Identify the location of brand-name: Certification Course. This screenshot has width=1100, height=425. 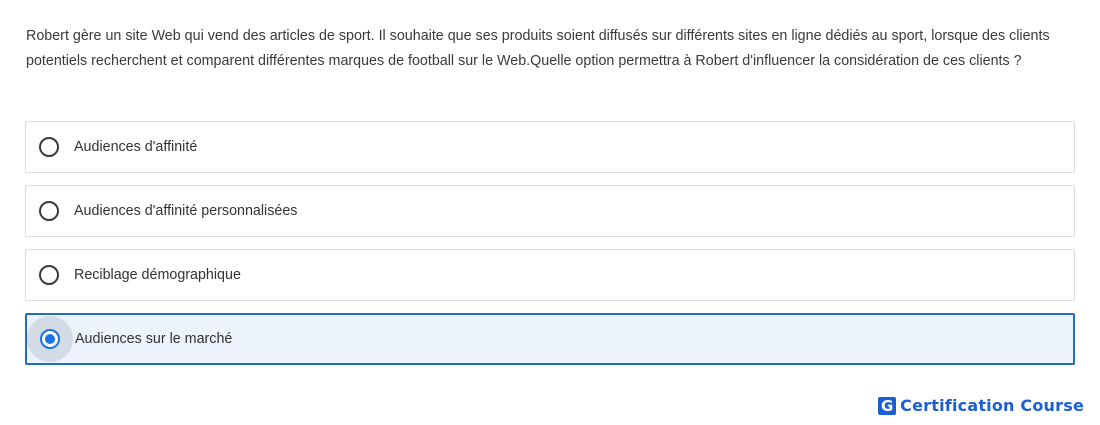
(992, 405).